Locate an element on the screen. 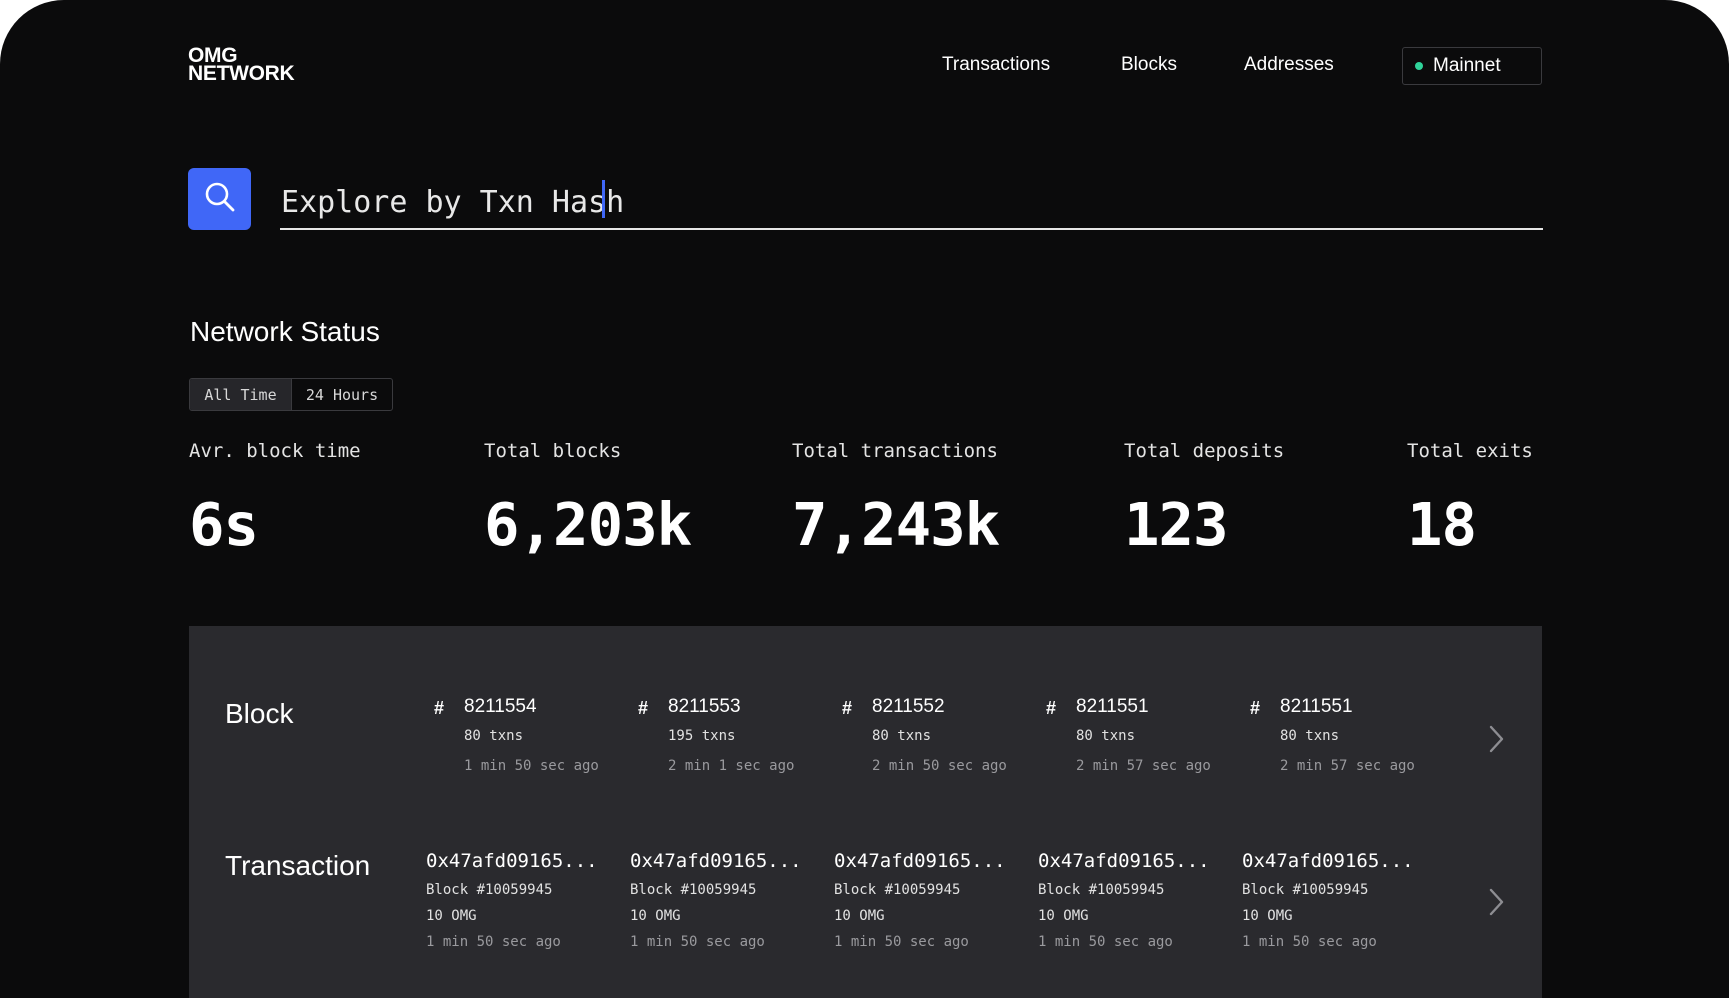 Image resolution: width=1729 pixels, height=998 pixels. nav-addresses: Addresses is located at coordinates (1289, 65).